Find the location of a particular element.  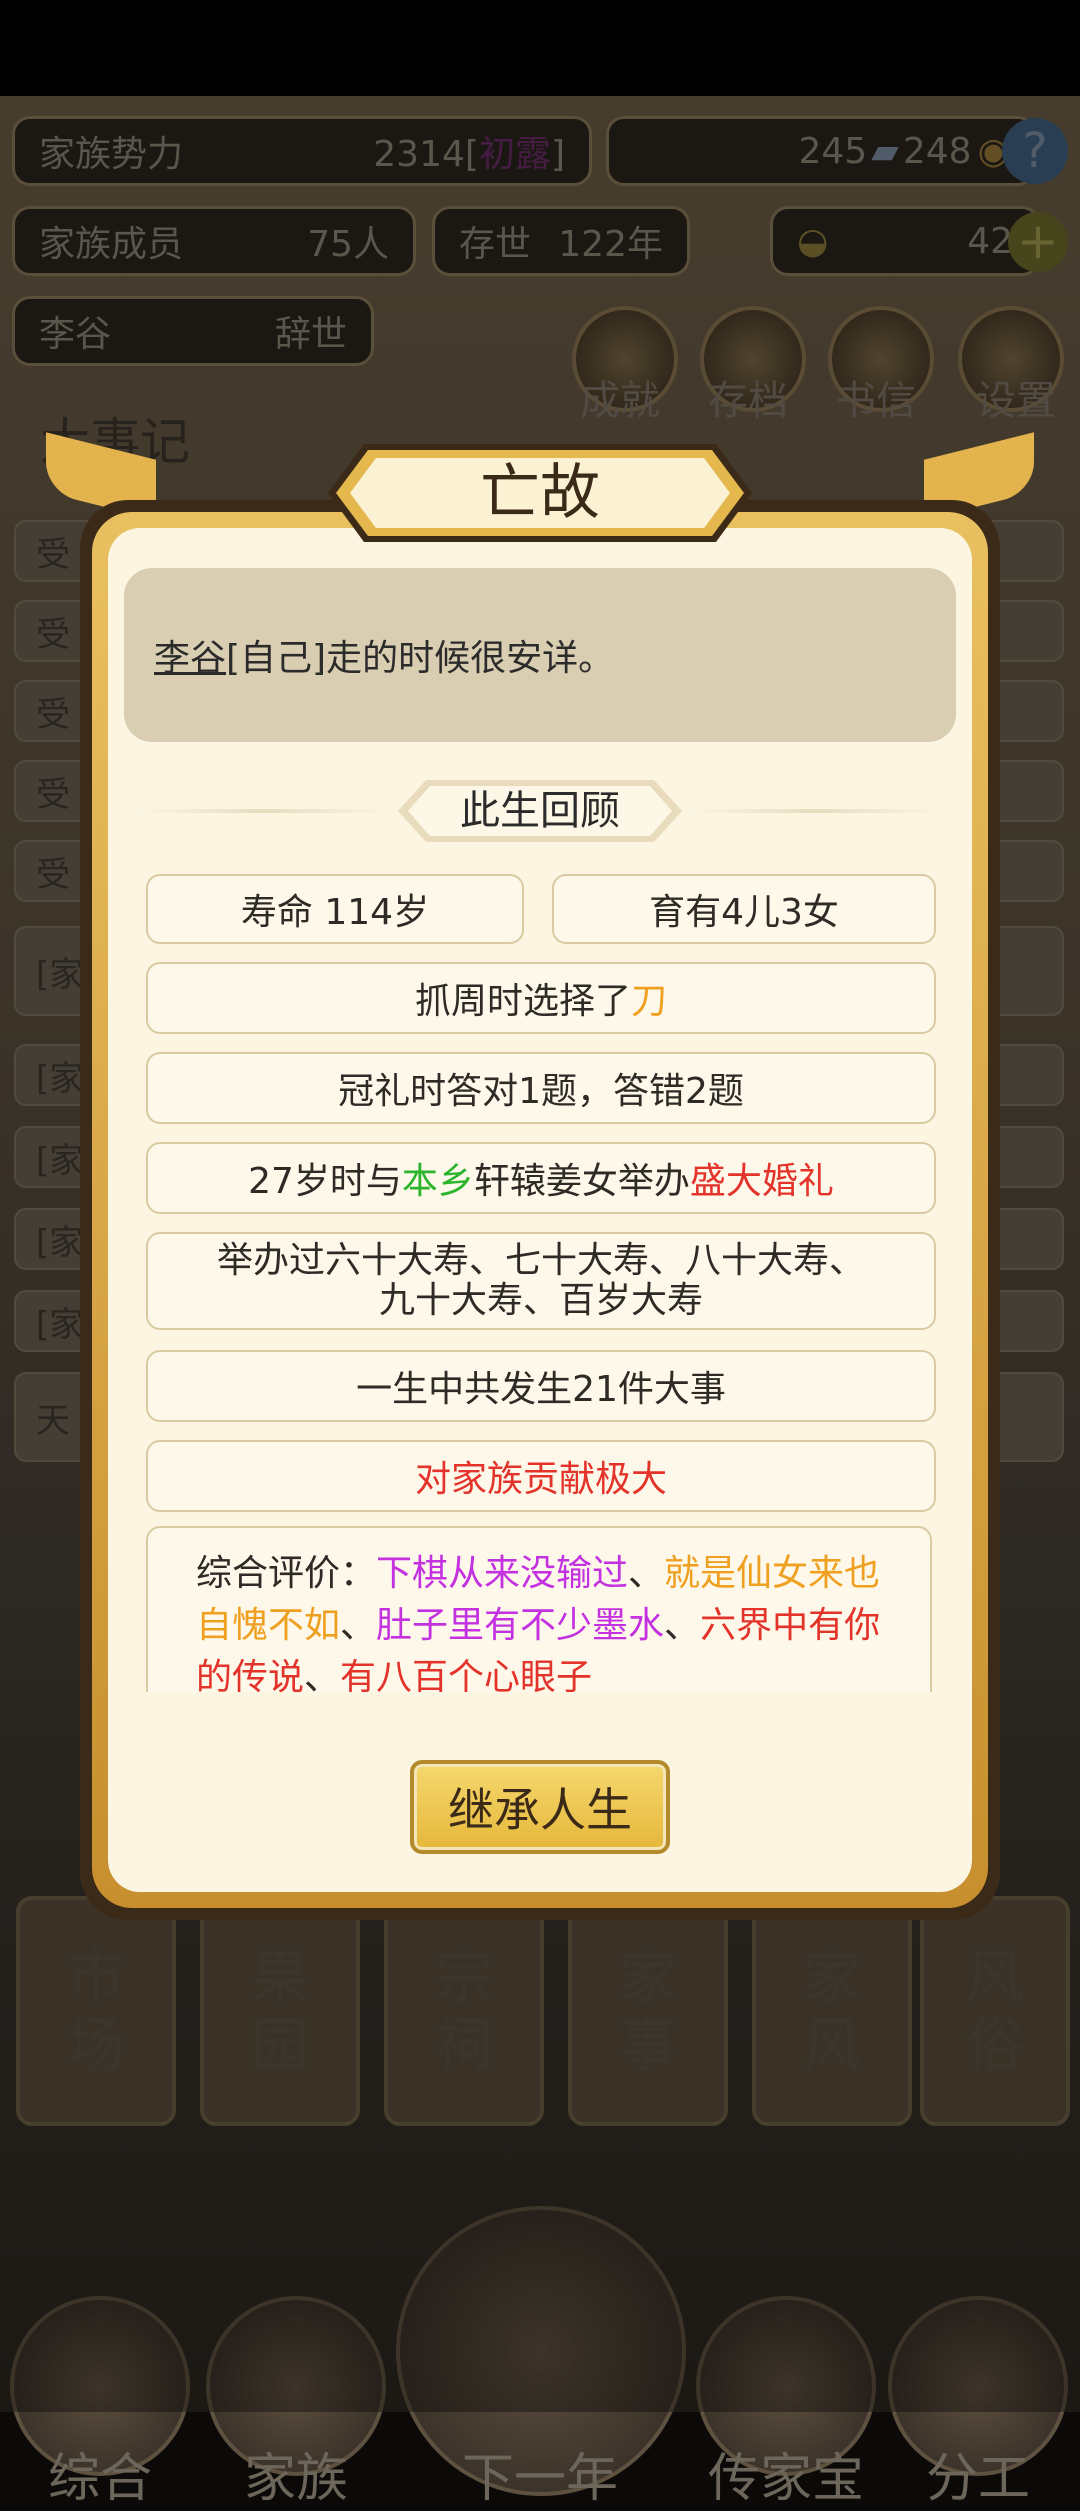

death-message: 李谷 [自己]走的时候很安详。 is located at coordinates (540, 655).